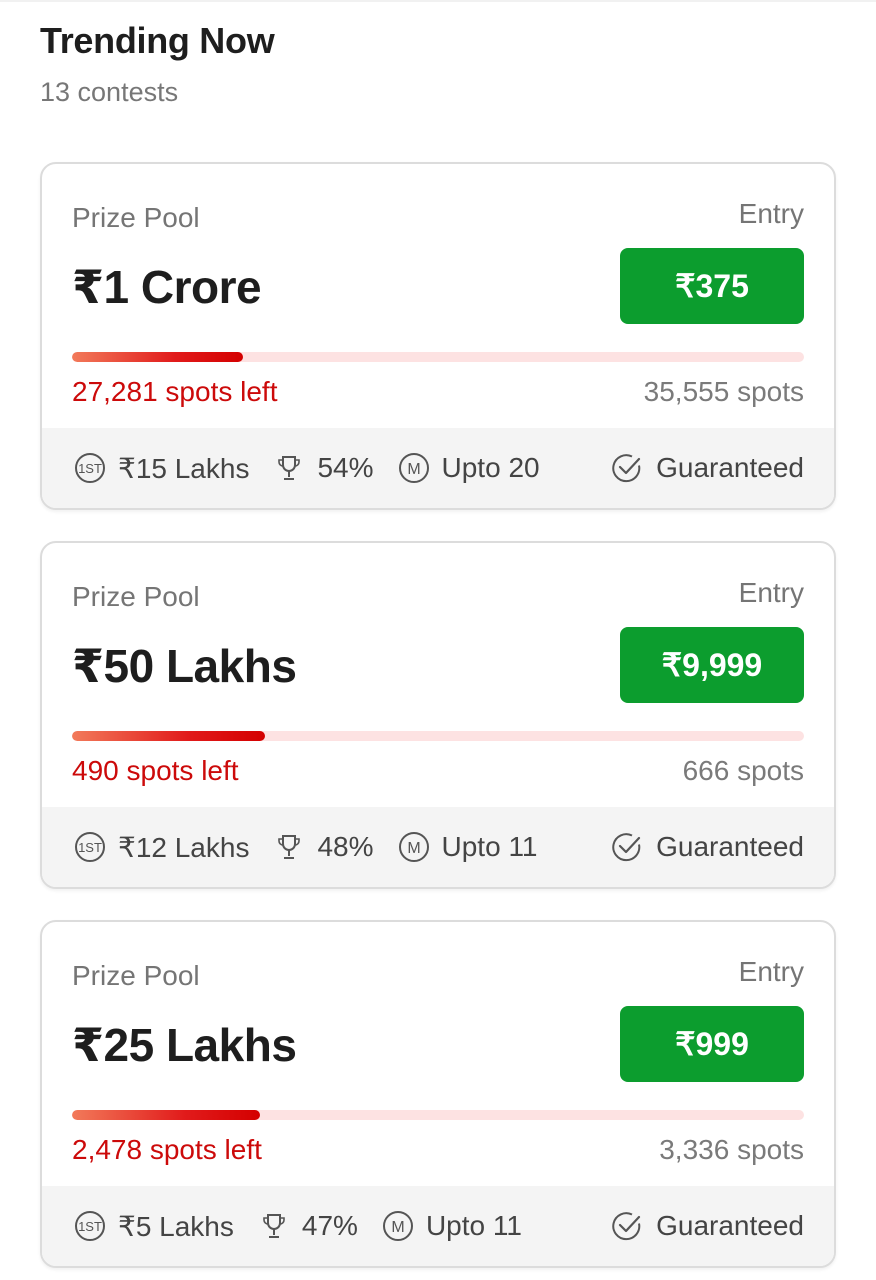  I want to click on prize-pool-amount: ₹50 Lakhs, so click(184, 666).